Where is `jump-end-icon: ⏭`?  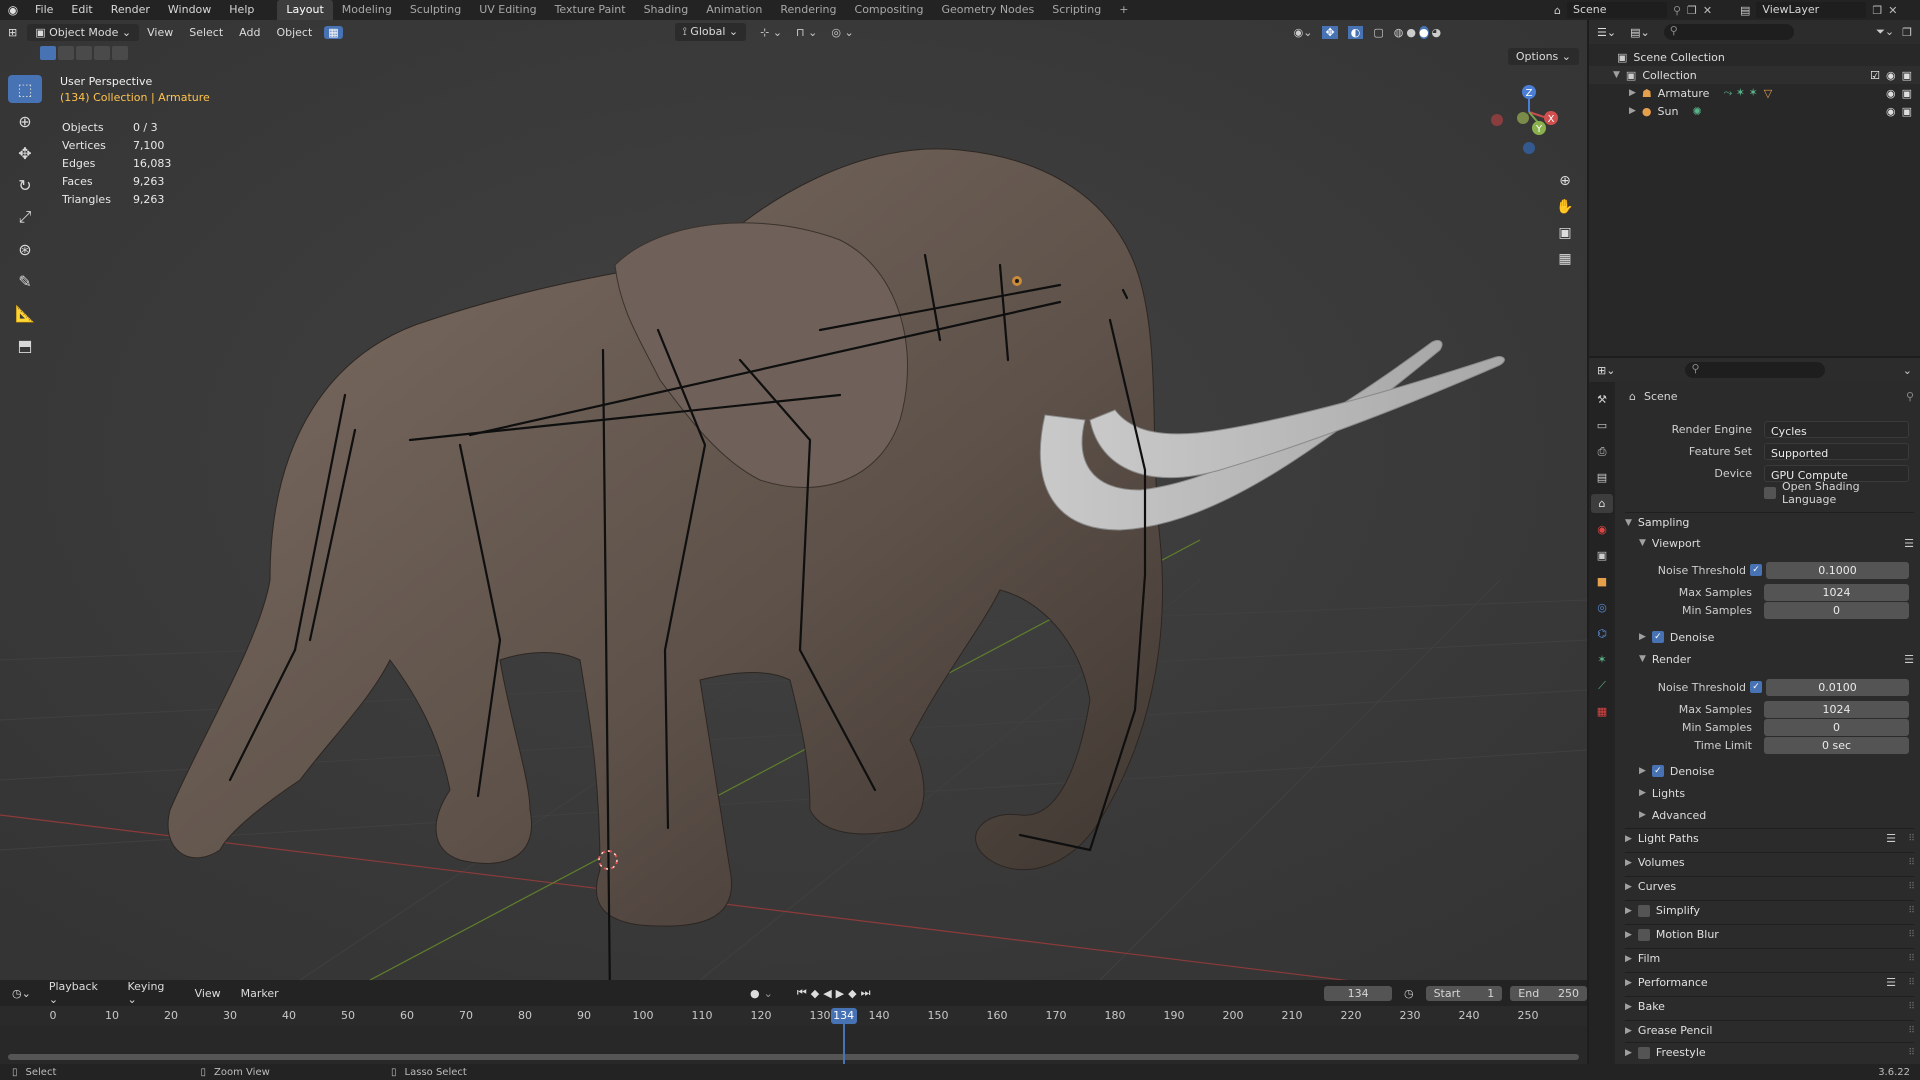
jump-end-icon: ⏭ is located at coordinates (866, 993).